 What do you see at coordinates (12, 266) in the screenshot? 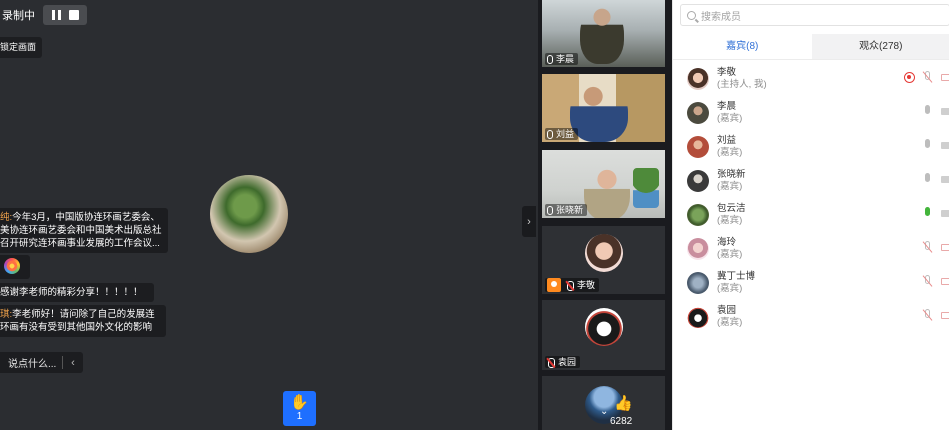
I see `firework-icon` at bounding box center [12, 266].